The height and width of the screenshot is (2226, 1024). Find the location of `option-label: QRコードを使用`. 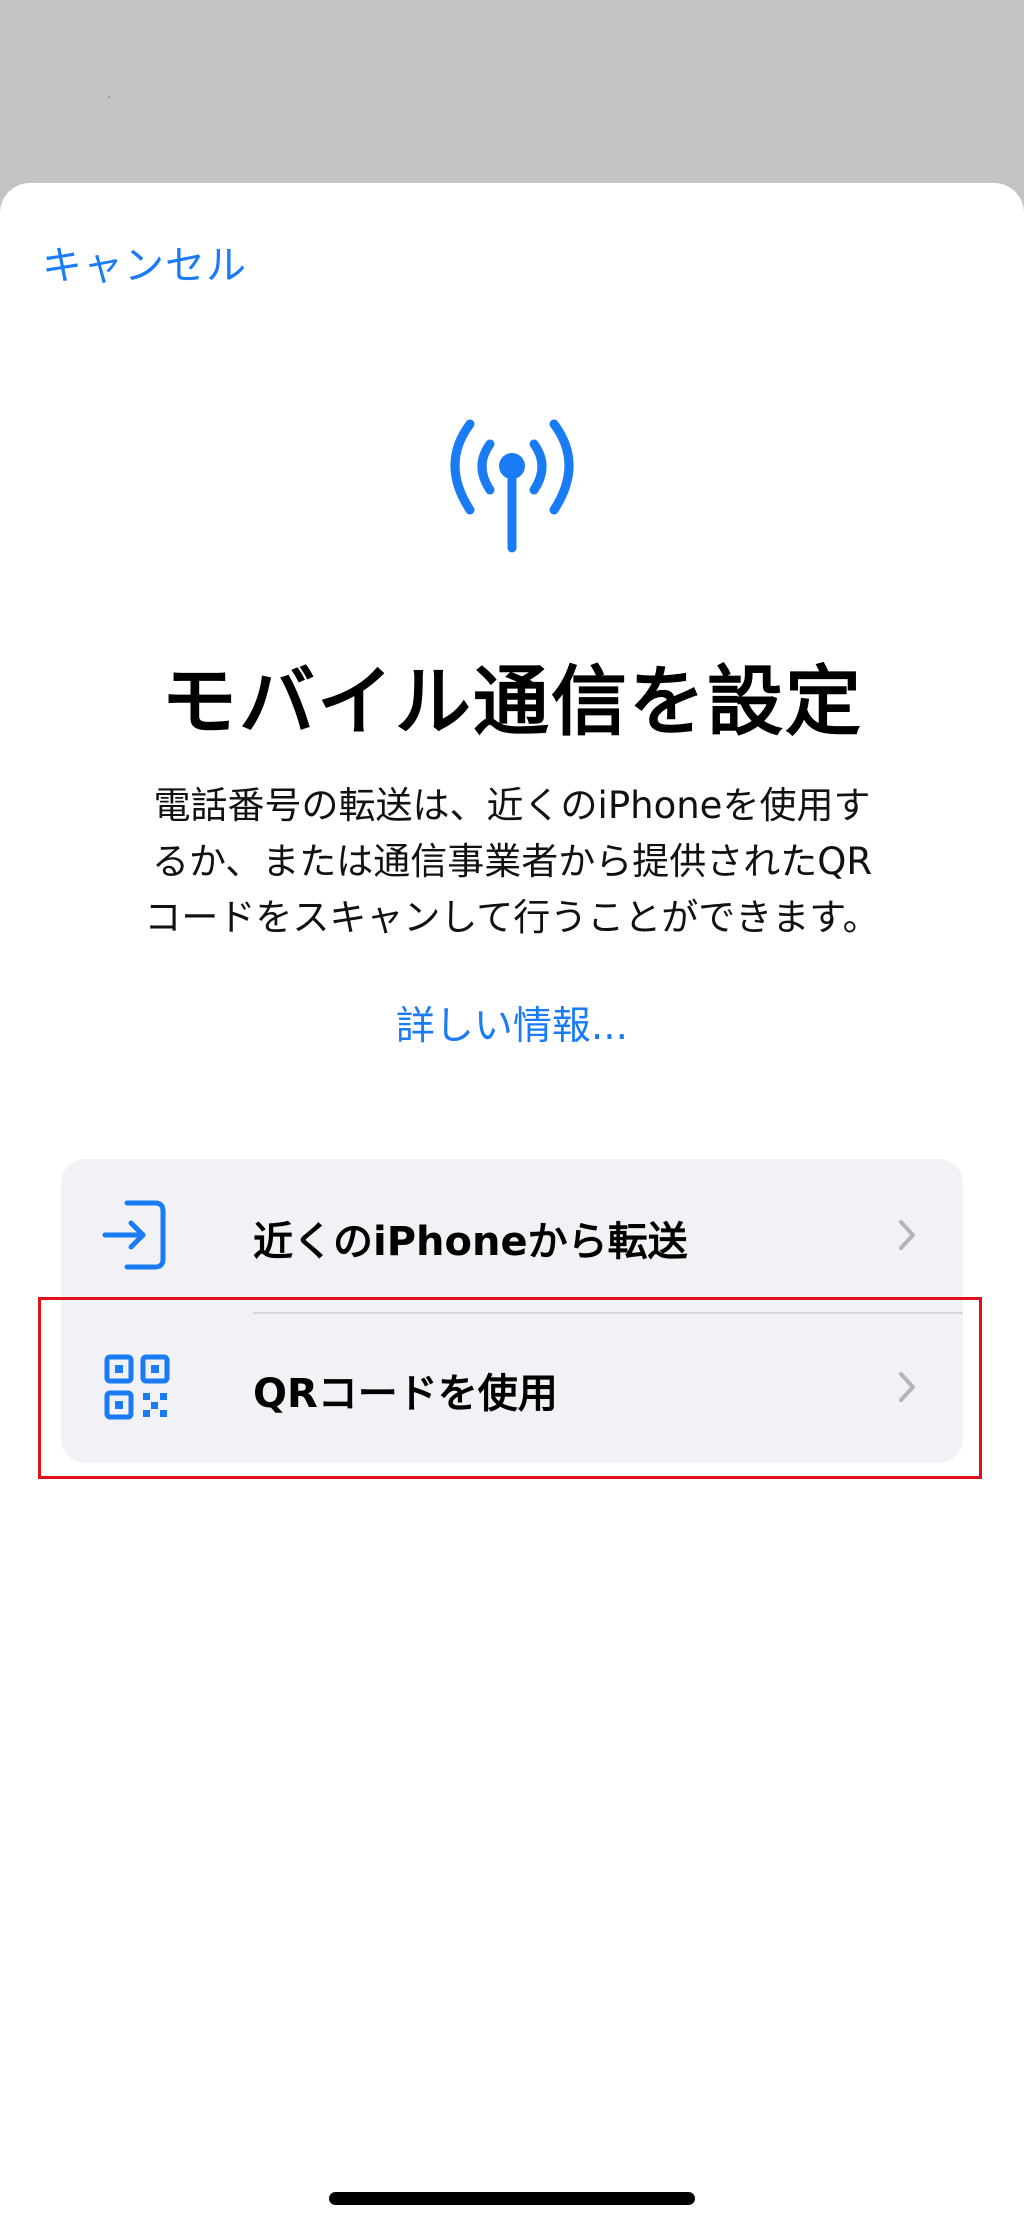

option-label: QRコードを使用 is located at coordinates (405, 1394).